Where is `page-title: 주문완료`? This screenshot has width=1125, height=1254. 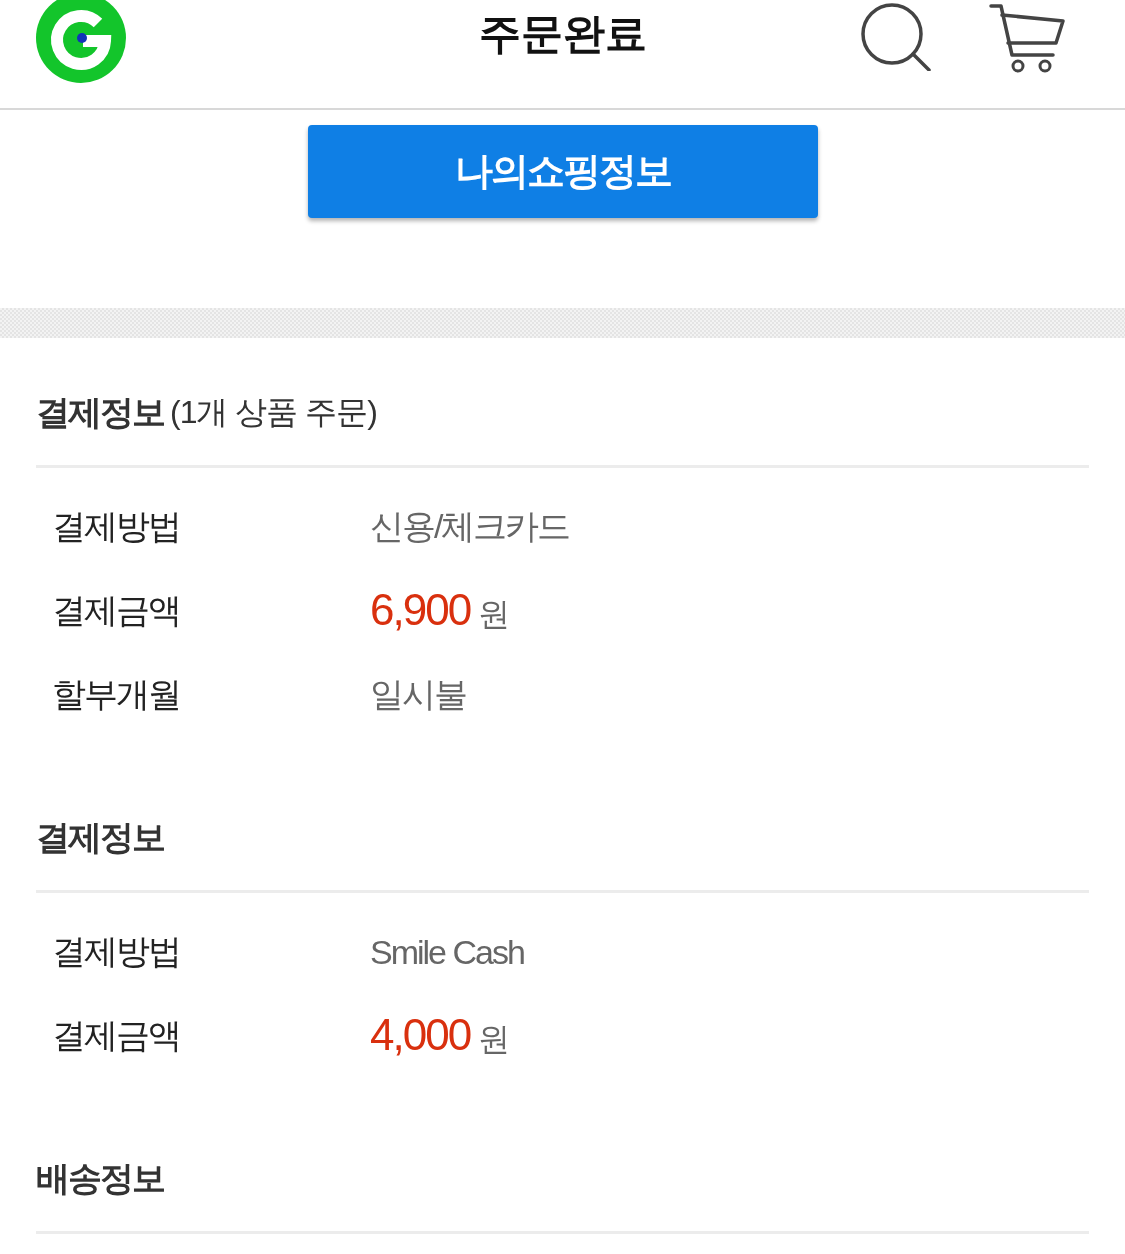
page-title: 주문완료 is located at coordinates (562, 34).